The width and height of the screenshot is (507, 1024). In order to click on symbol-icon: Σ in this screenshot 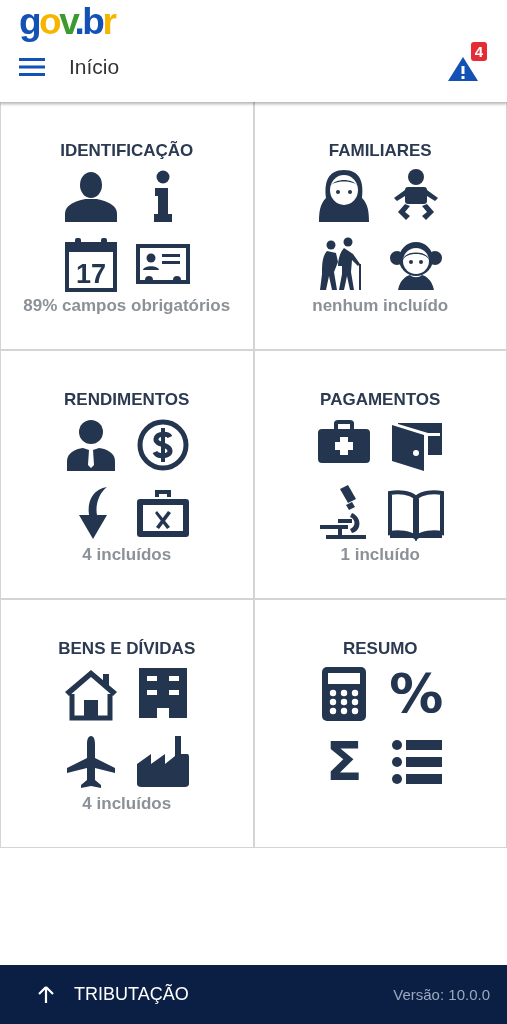, I will do `click(344, 762)`.